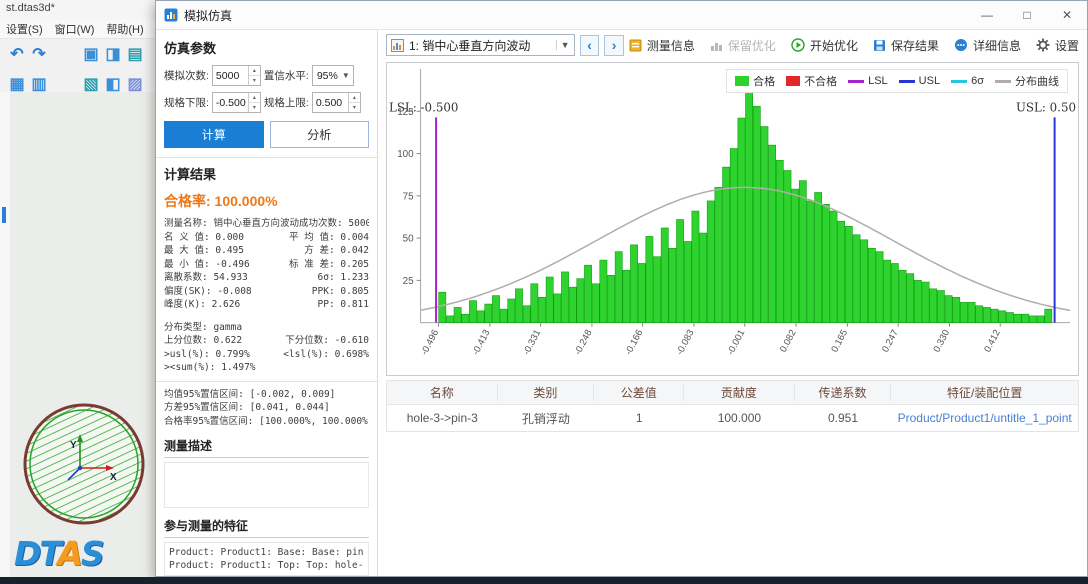  What do you see at coordinates (266, 341) in the screenshot?
I see `stat-row: 上分位数: 0.622 下分位数: -0.610` at bounding box center [266, 341].